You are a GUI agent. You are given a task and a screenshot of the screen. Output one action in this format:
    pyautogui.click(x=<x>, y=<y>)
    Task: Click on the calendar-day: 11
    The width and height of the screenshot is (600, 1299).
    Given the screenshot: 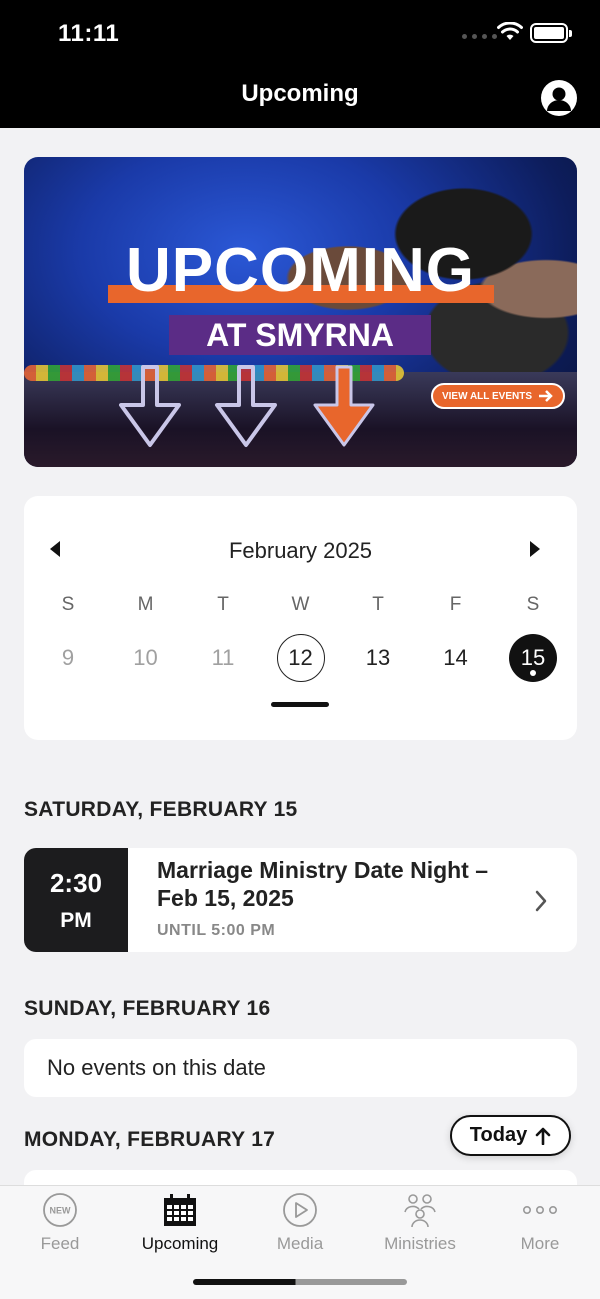 What is the action you would take?
    pyautogui.click(x=223, y=658)
    